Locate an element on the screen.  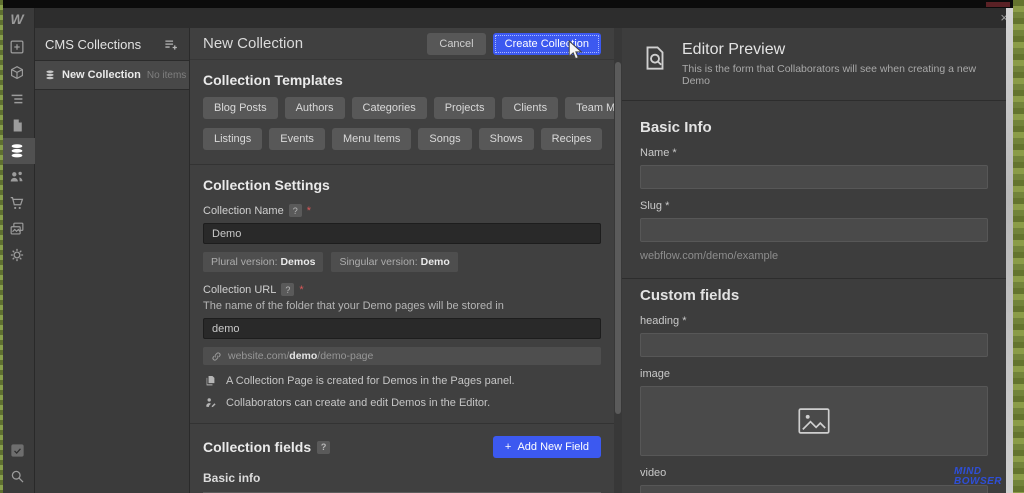
template-button: Shows is located at coordinates (506, 139).